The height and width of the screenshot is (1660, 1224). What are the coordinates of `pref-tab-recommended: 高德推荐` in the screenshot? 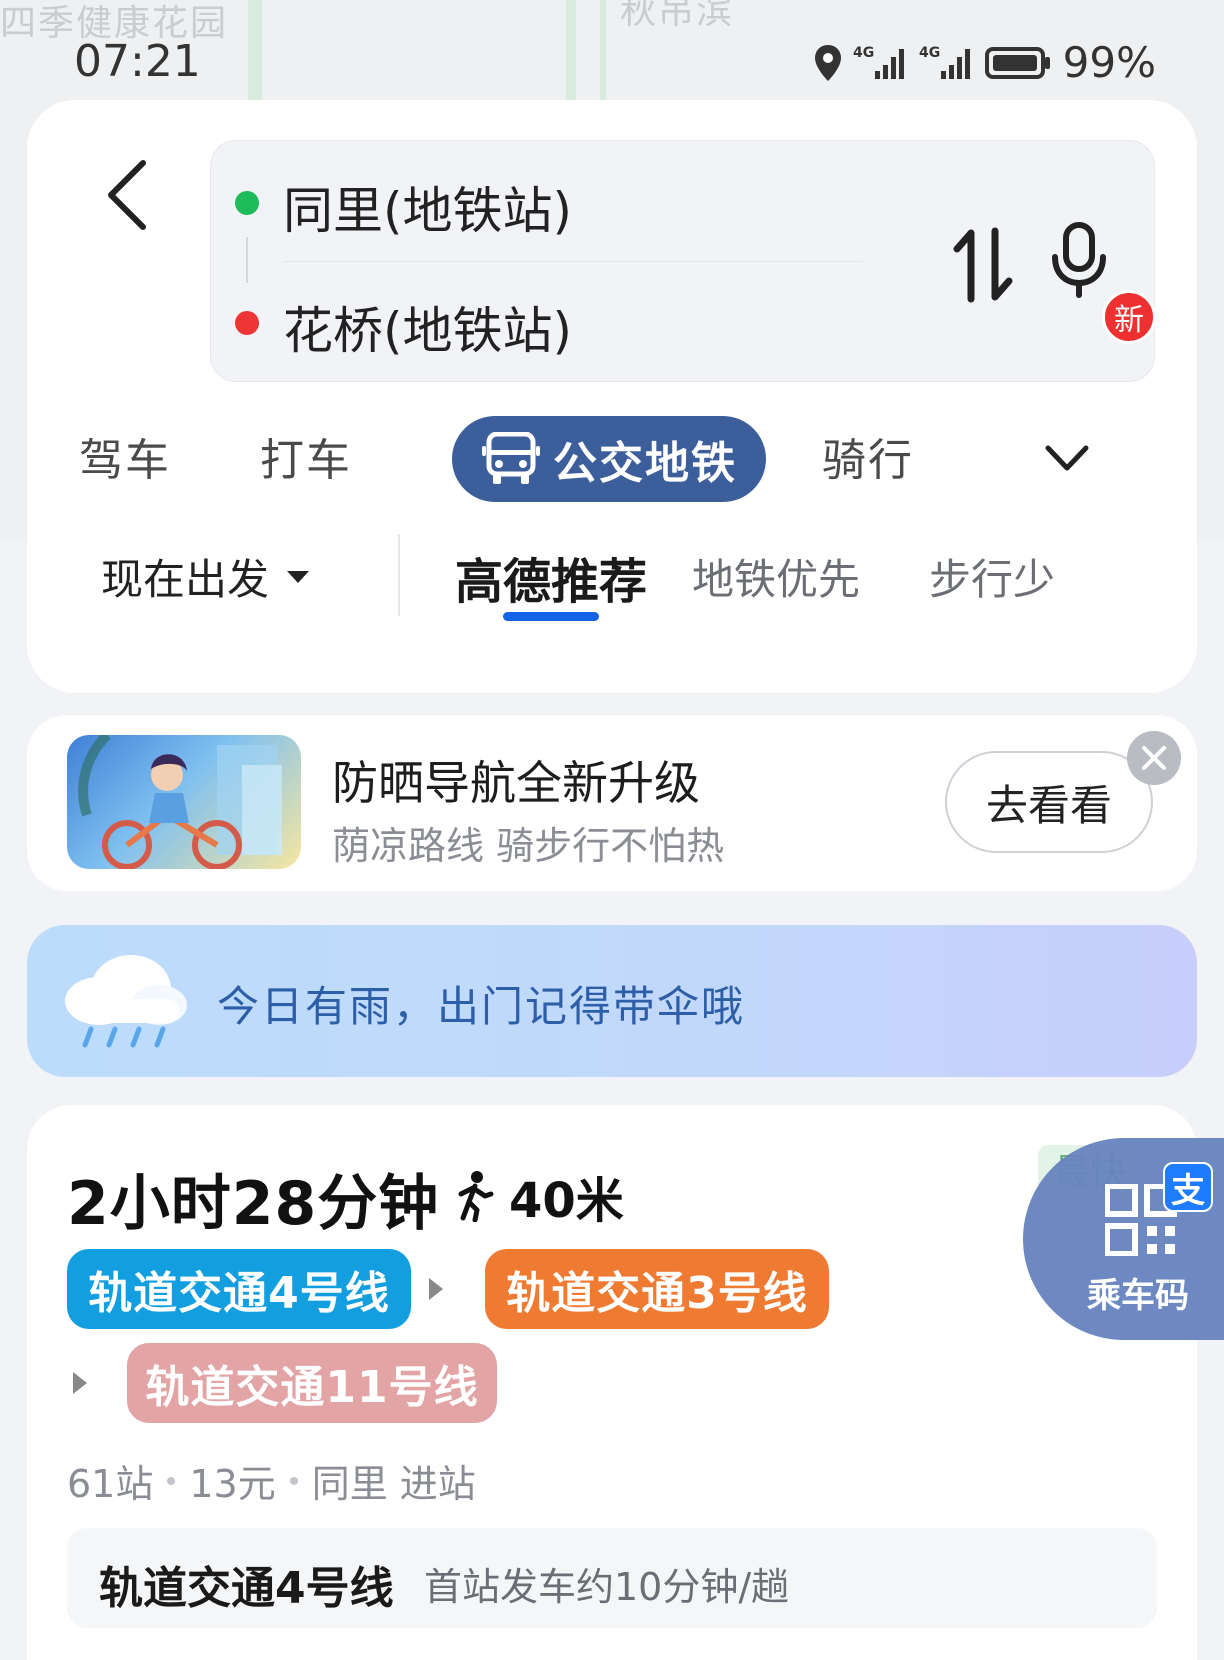 It's located at (551, 577).